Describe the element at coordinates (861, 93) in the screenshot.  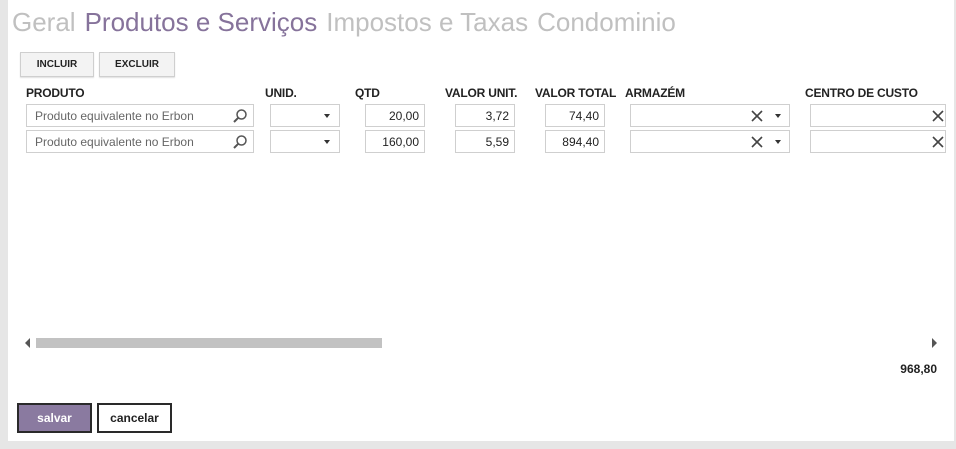
I see `header-centro-custo: CENTRO DE CUSTO` at that location.